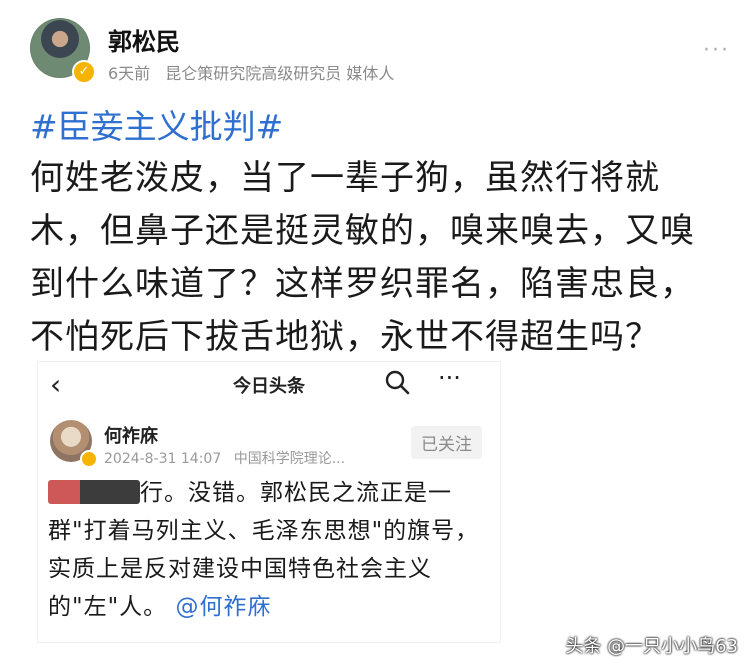 Image resolution: width=750 pixels, height=670 pixels. Describe the element at coordinates (84, 72) in the screenshot. I see `verified-icon: ✓` at that location.